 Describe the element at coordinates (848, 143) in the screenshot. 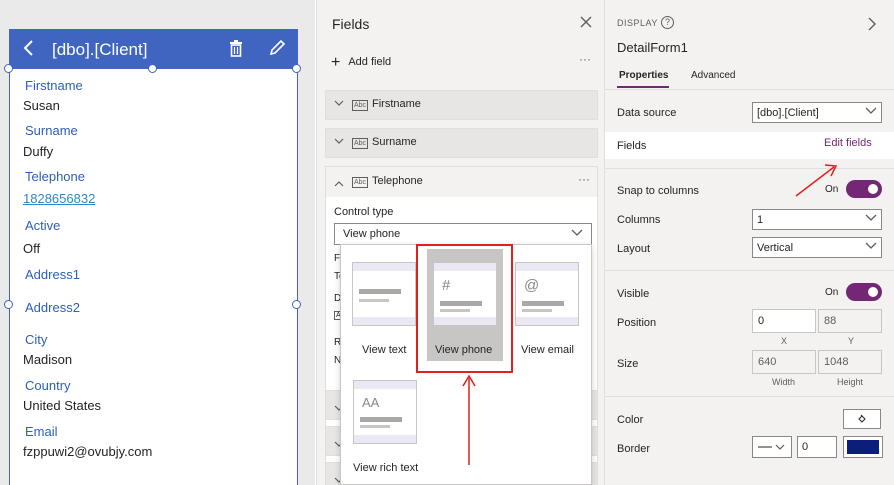

I see `edit-fields-link: Edit fields` at that location.